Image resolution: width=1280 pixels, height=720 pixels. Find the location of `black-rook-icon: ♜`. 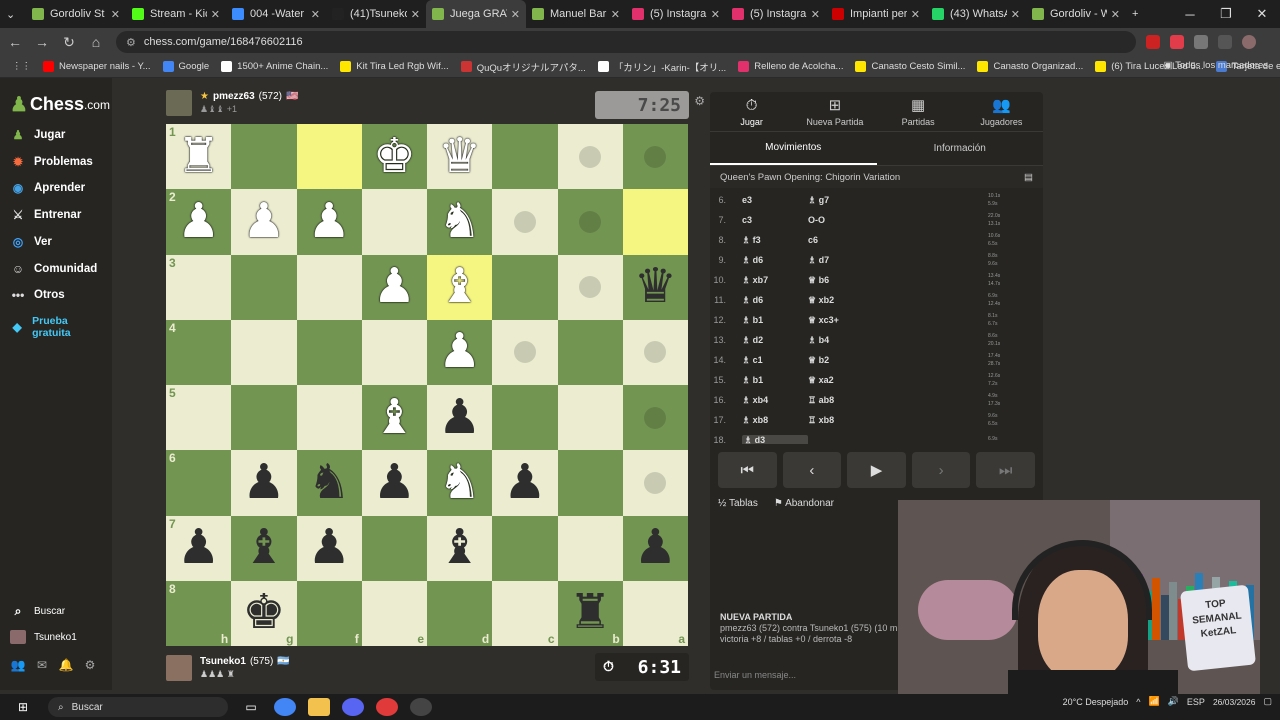

black-rook-icon: ♜ is located at coordinates (590, 613).